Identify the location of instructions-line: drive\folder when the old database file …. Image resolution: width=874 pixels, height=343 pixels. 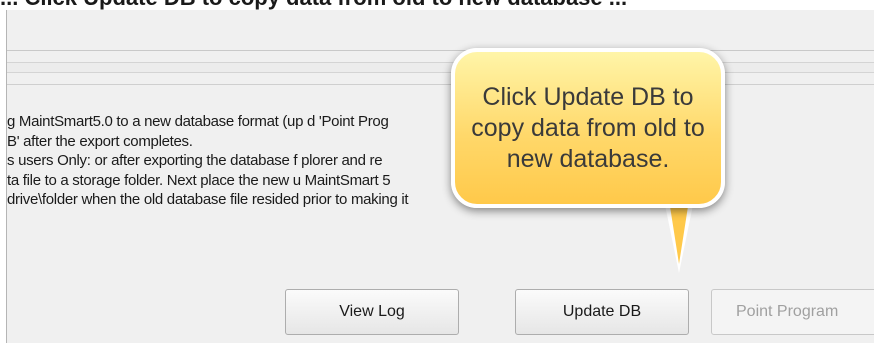
(208, 199).